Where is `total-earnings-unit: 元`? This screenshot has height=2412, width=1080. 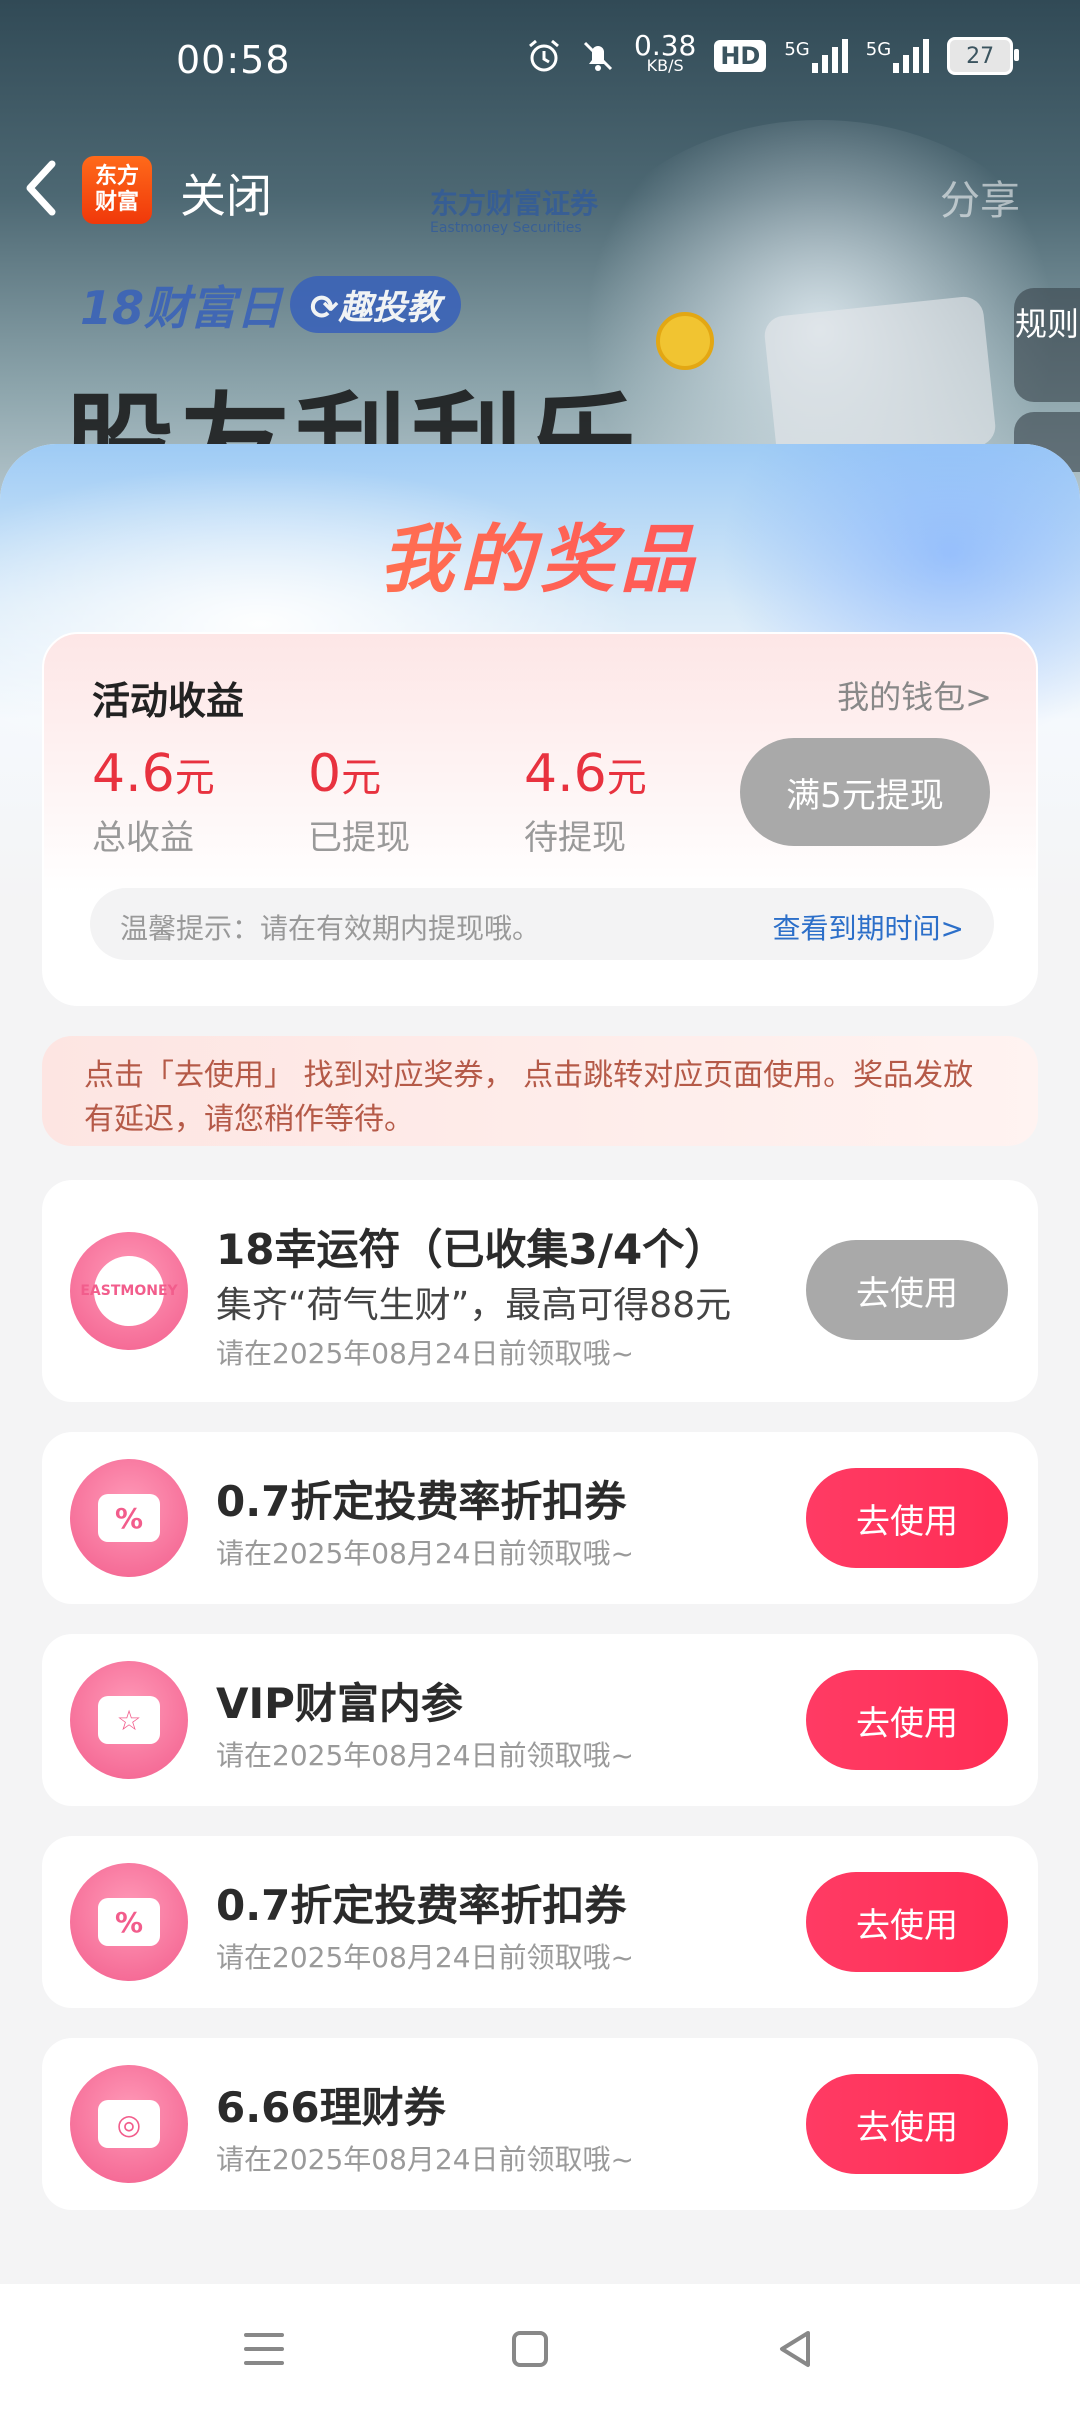
total-earnings-unit: 元 is located at coordinates (194, 778).